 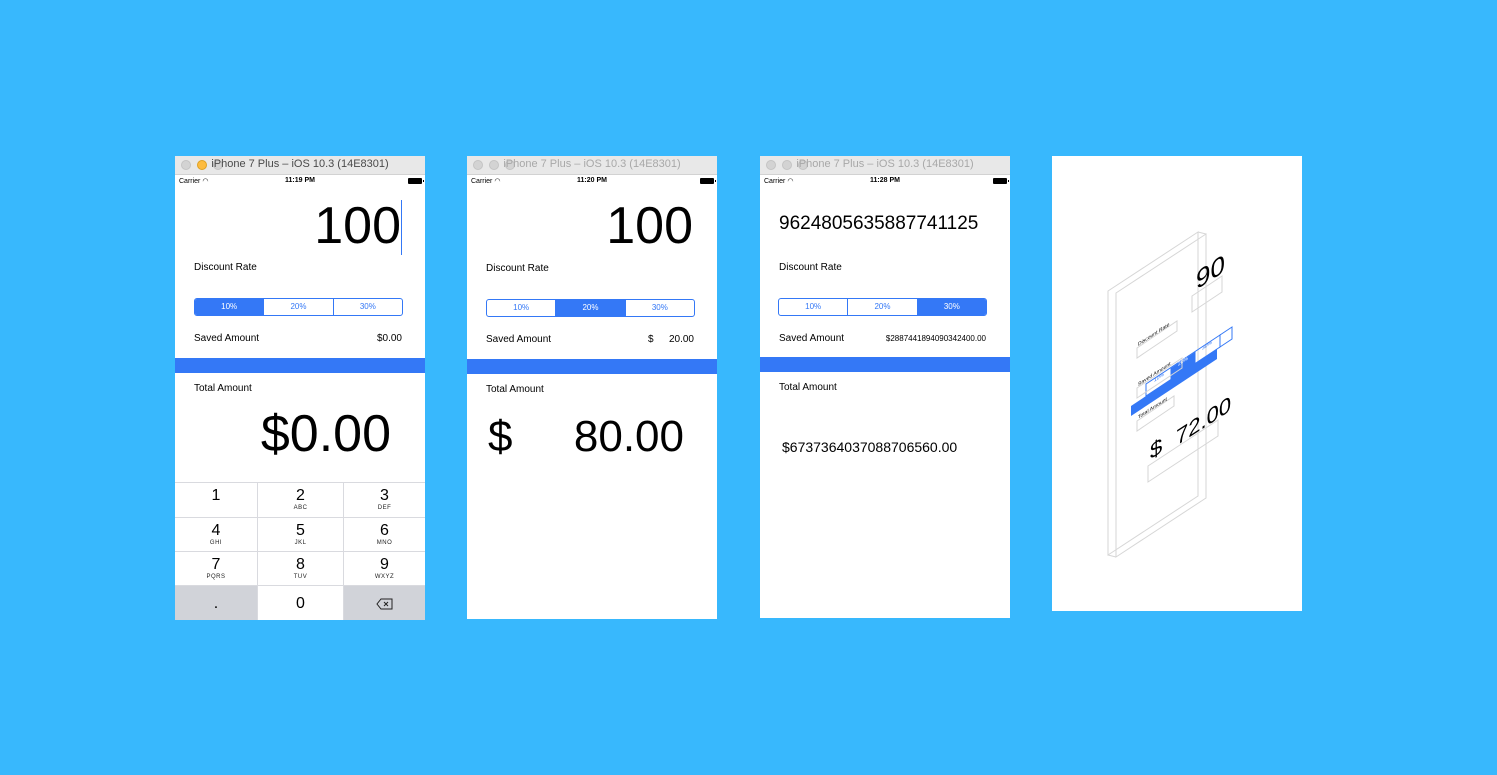 I want to click on key-8: 8 TUV, so click(x=301, y=569).